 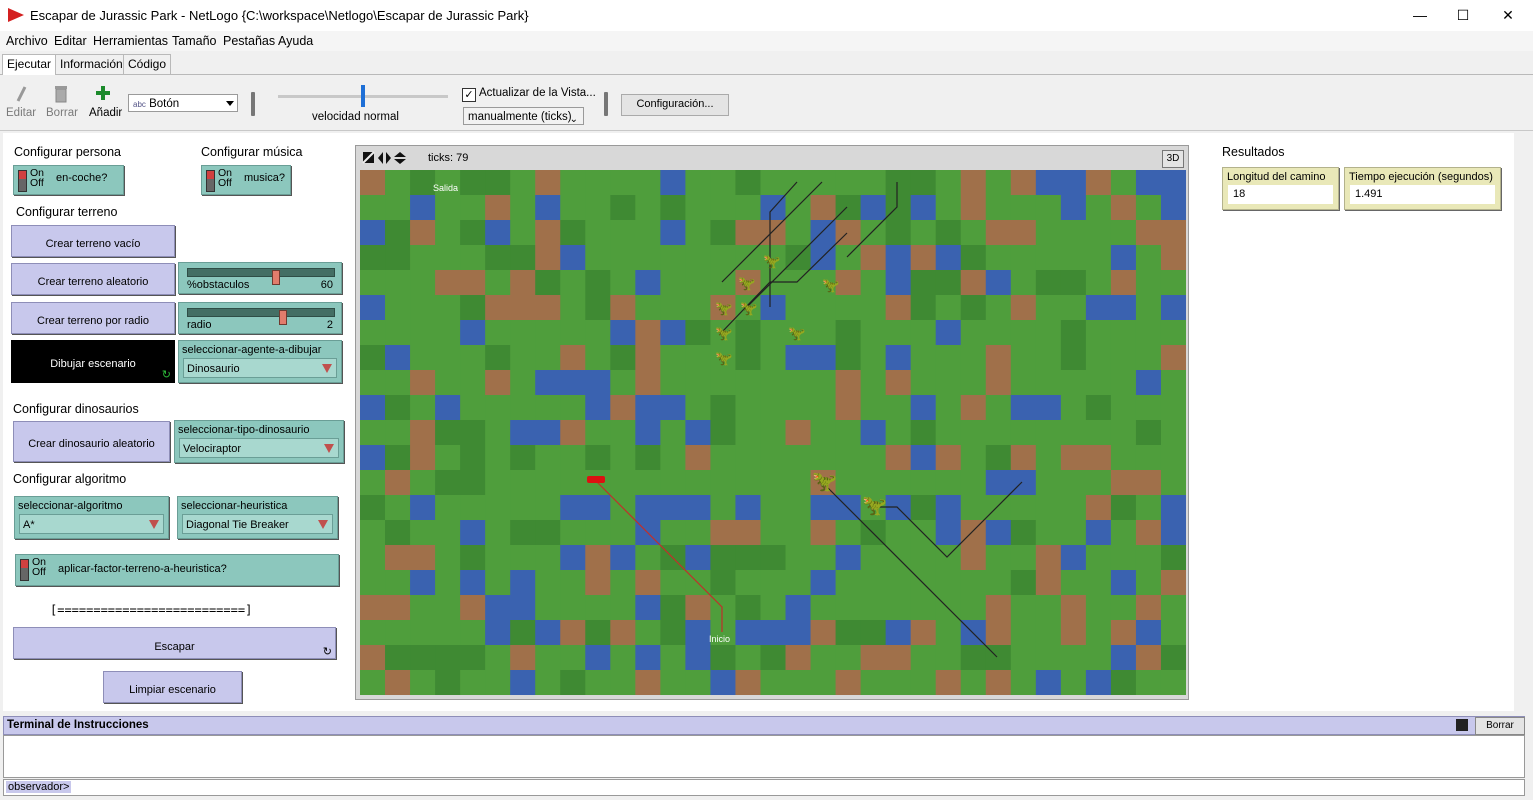 I want to click on crear-terreno-radio-button: Crear terreno por radio, so click(x=93, y=318).